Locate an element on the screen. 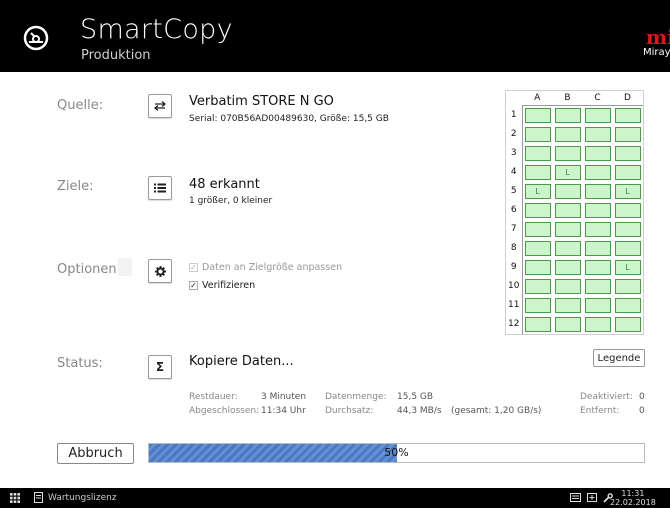 This screenshot has width=670, height=508. gear-icon is located at coordinates (160, 271).